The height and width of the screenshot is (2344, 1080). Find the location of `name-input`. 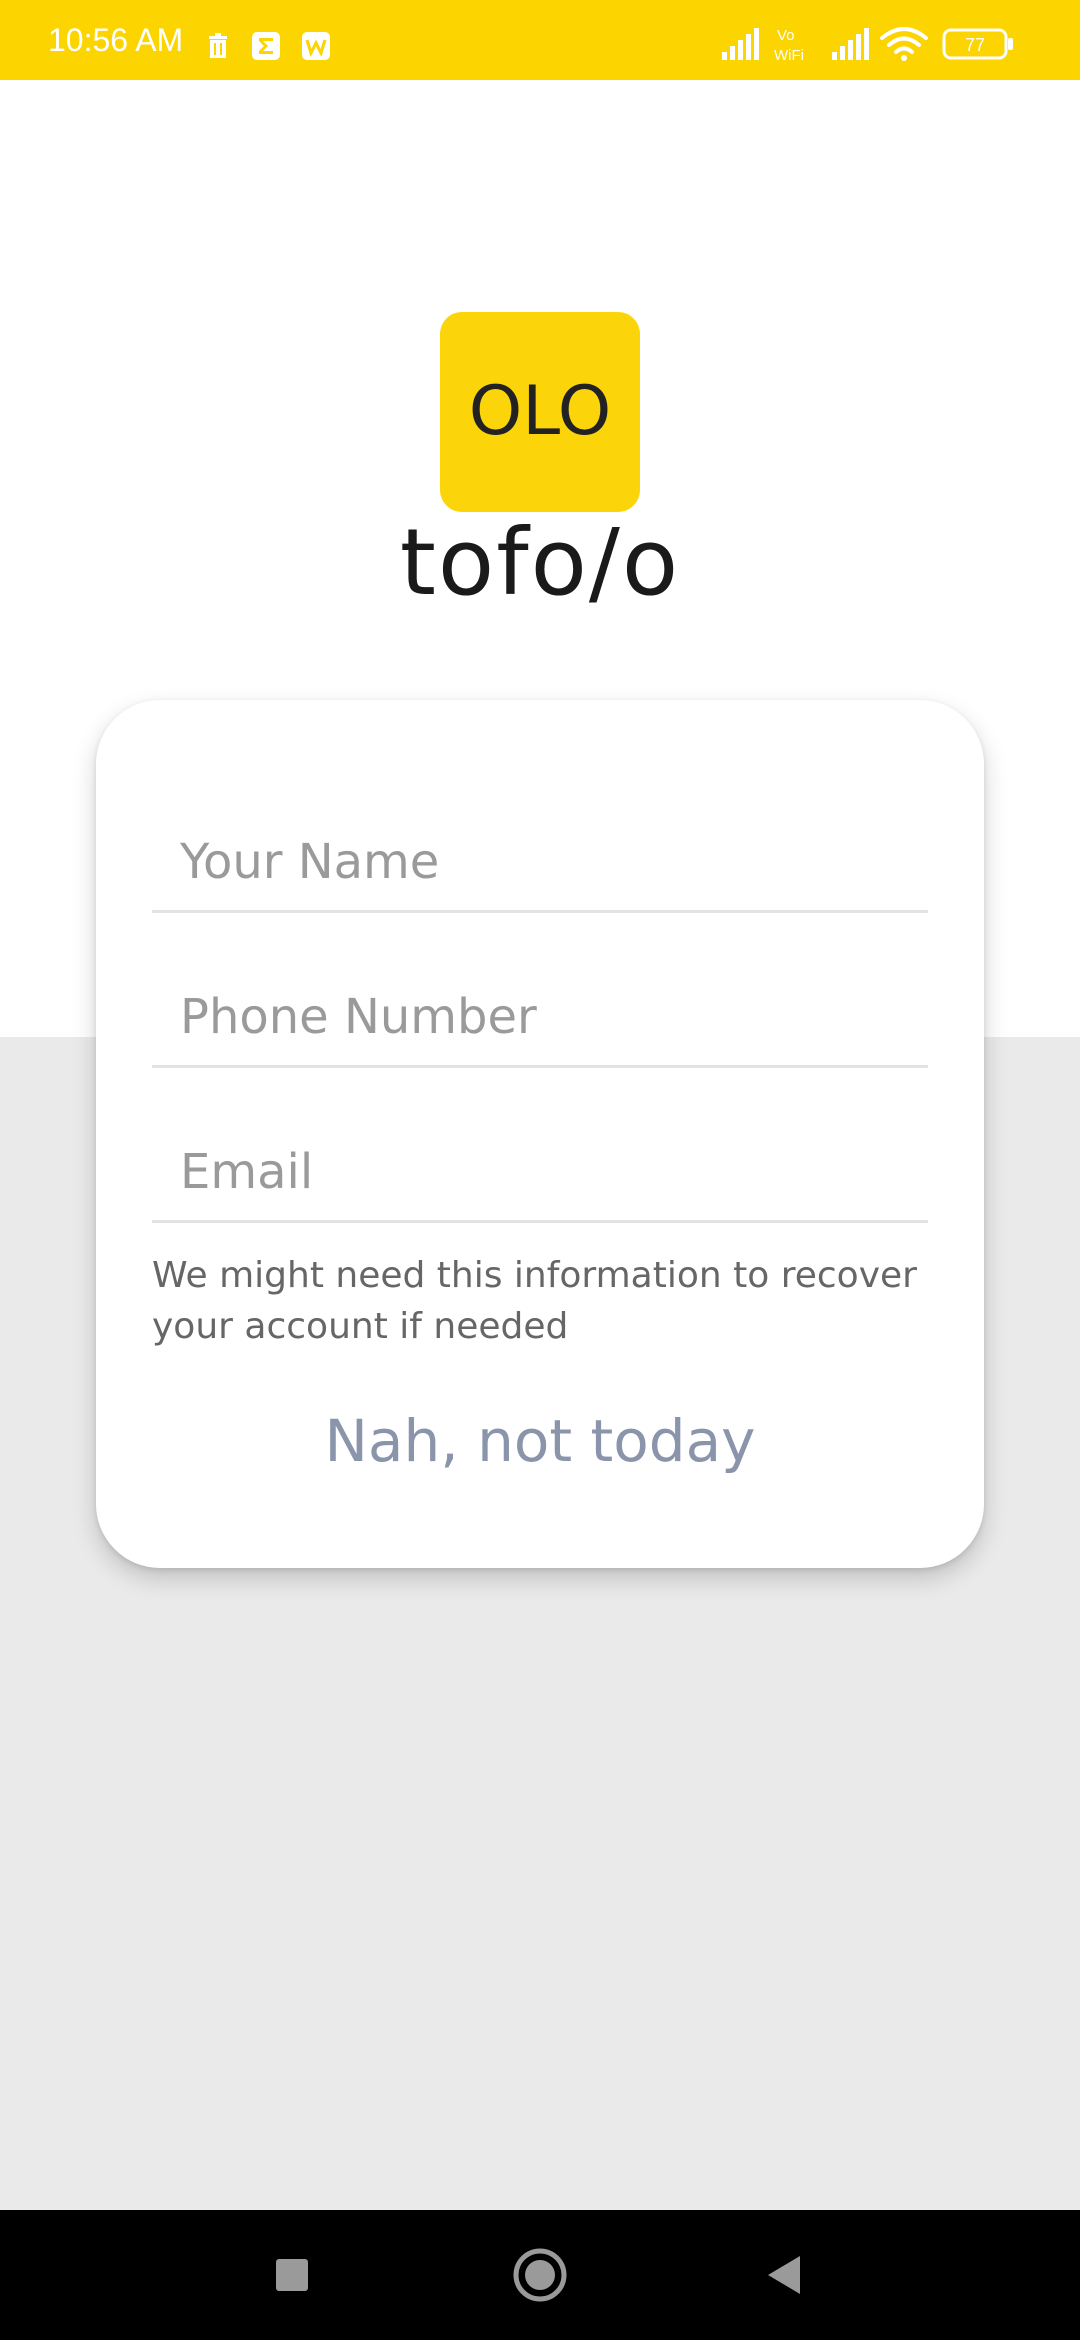

name-input is located at coordinates (540, 862).